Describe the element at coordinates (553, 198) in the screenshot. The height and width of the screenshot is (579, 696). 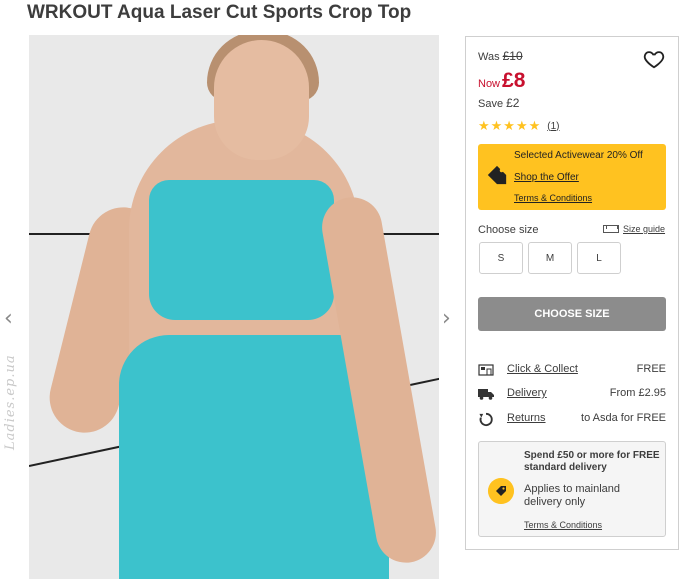
I see `offer-terms-link: Terms & Conditions` at that location.